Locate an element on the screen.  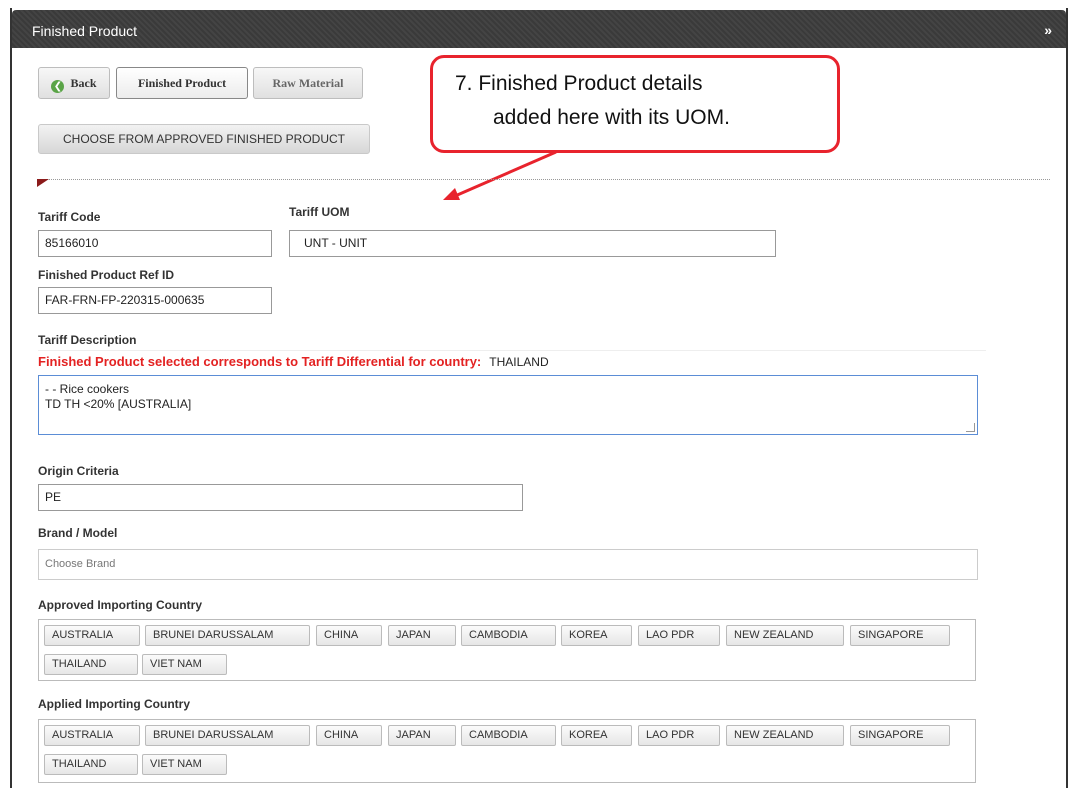
resize-handle-icon is located at coordinates (970, 427).